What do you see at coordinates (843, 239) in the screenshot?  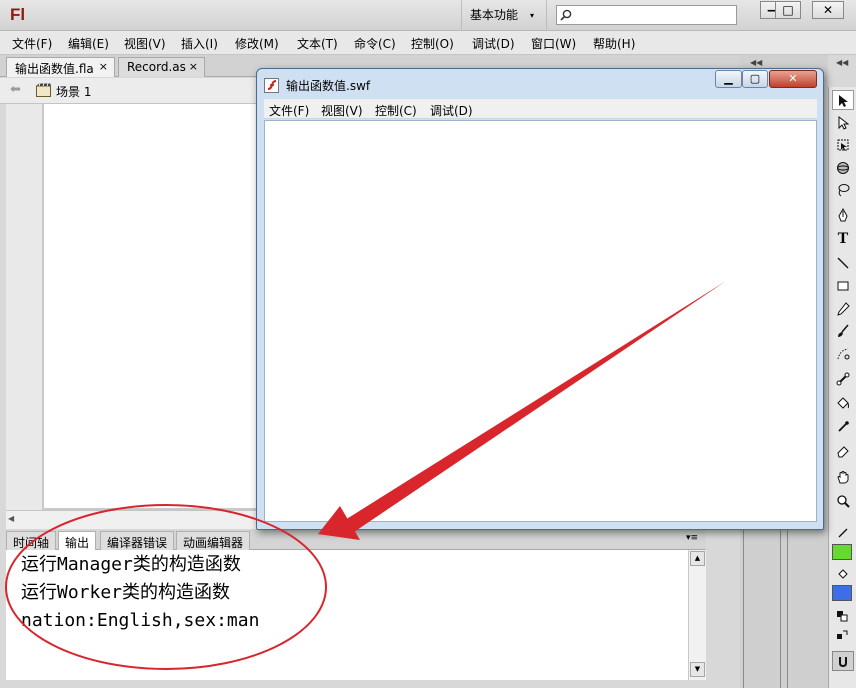 I see `text-icon: T` at bounding box center [843, 239].